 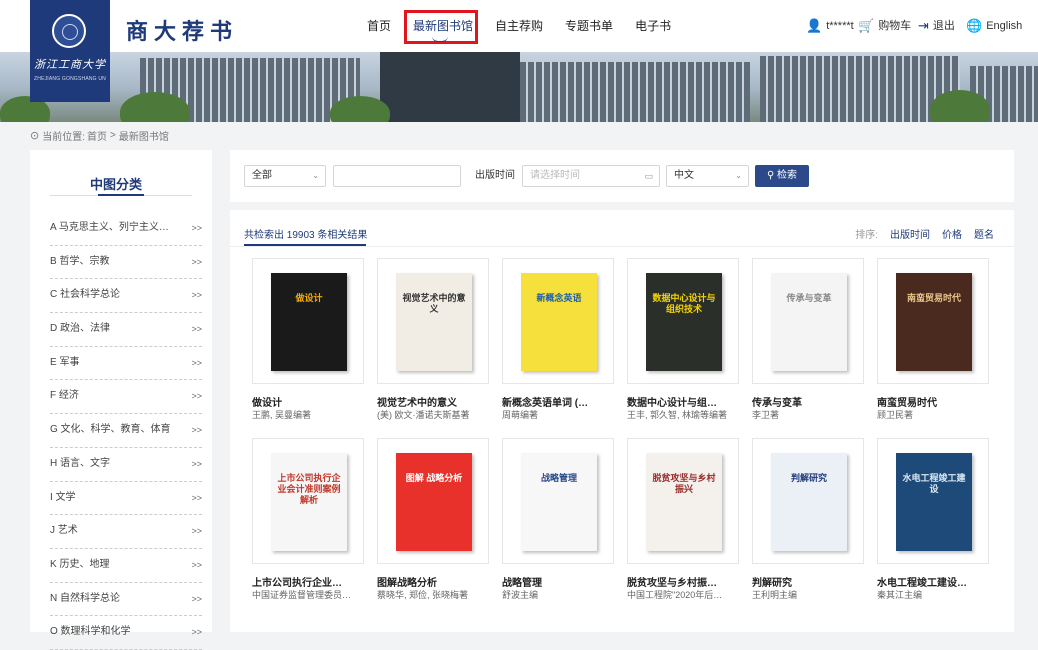 I want to click on logout-link: ⇥ 退出, so click(x=936, y=26).